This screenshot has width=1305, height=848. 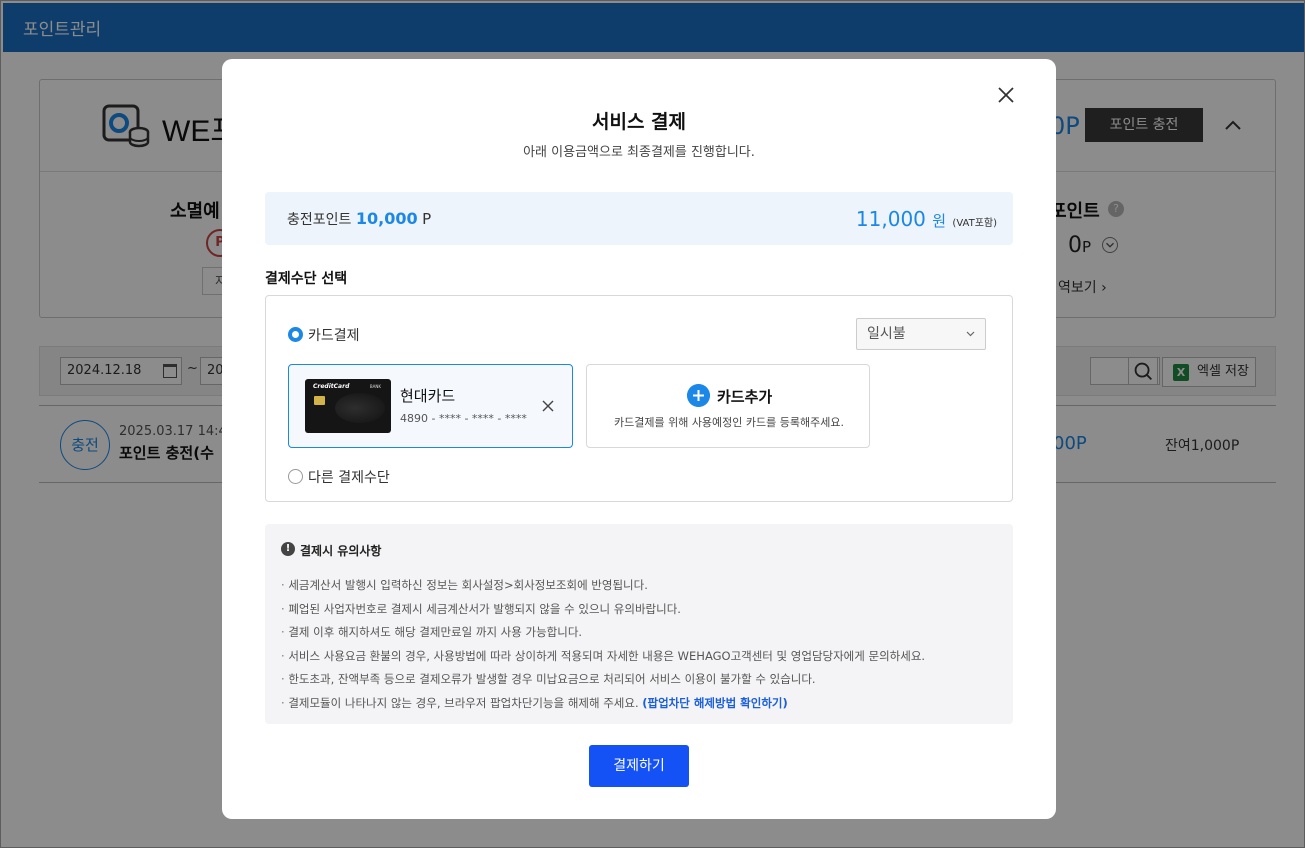 What do you see at coordinates (639, 152) in the screenshot?
I see `modal-subtitle: 아래 이용금액으로 최종결제를 진행합니다.` at bounding box center [639, 152].